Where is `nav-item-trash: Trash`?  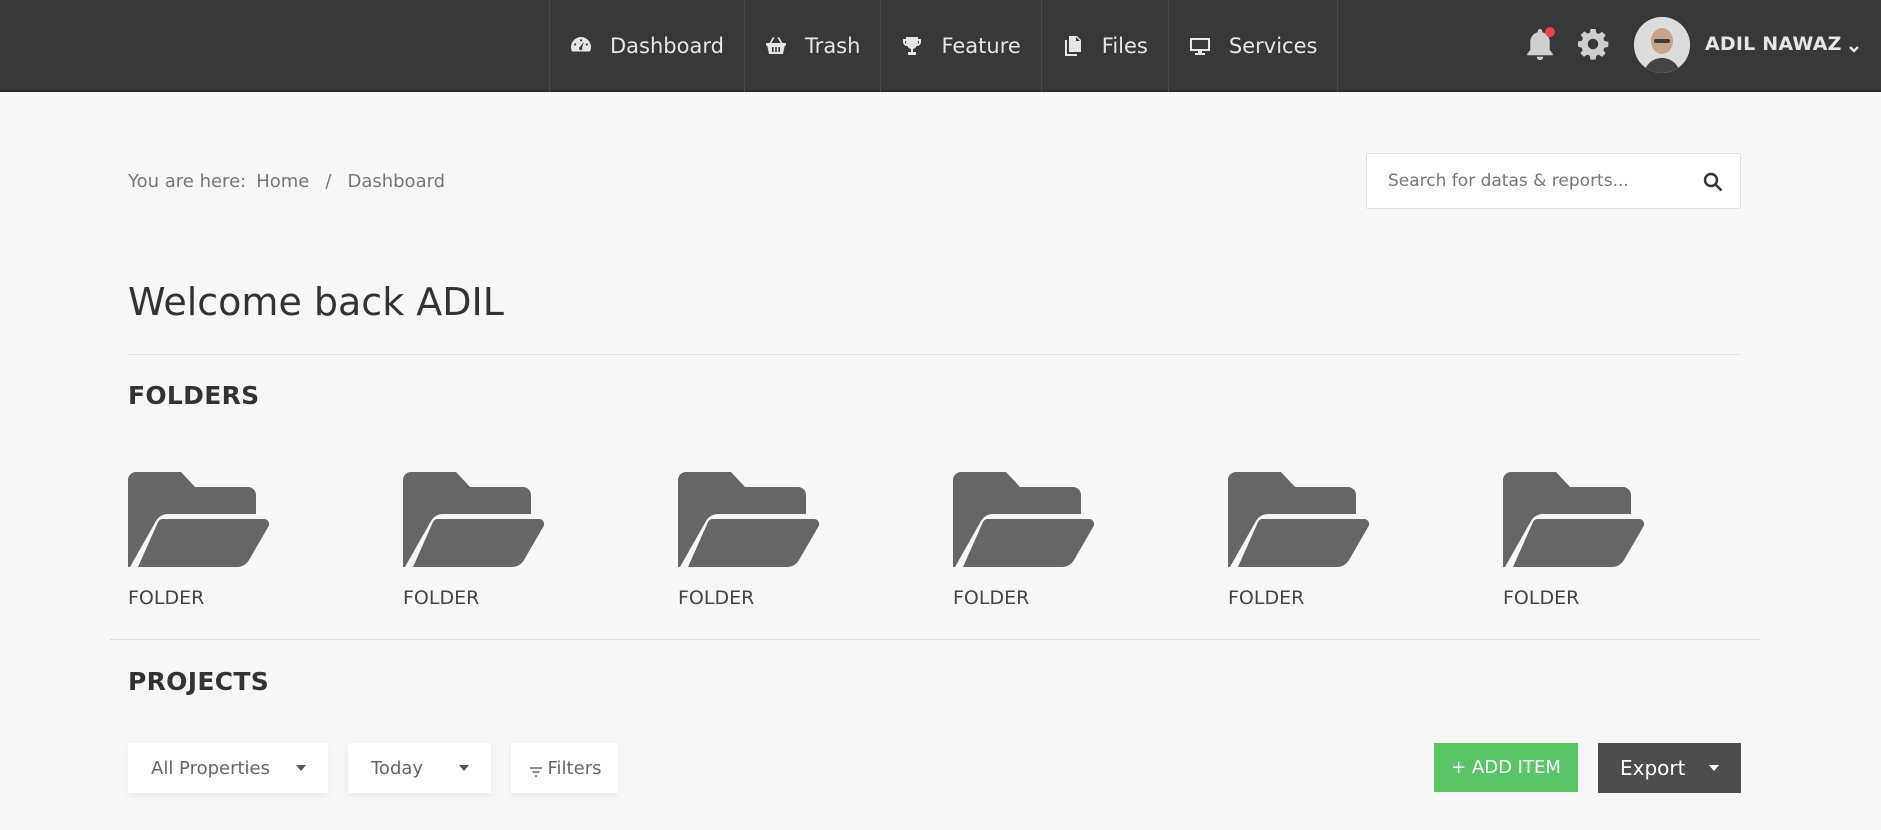
nav-item-trash: Trash is located at coordinates (813, 46).